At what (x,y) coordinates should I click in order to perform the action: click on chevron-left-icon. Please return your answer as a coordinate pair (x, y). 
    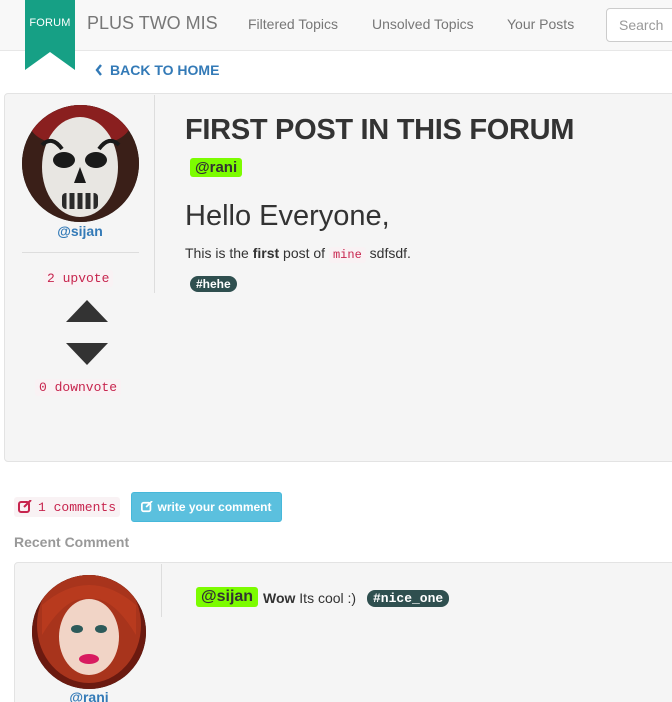
    Looking at the image, I should click on (98, 70).